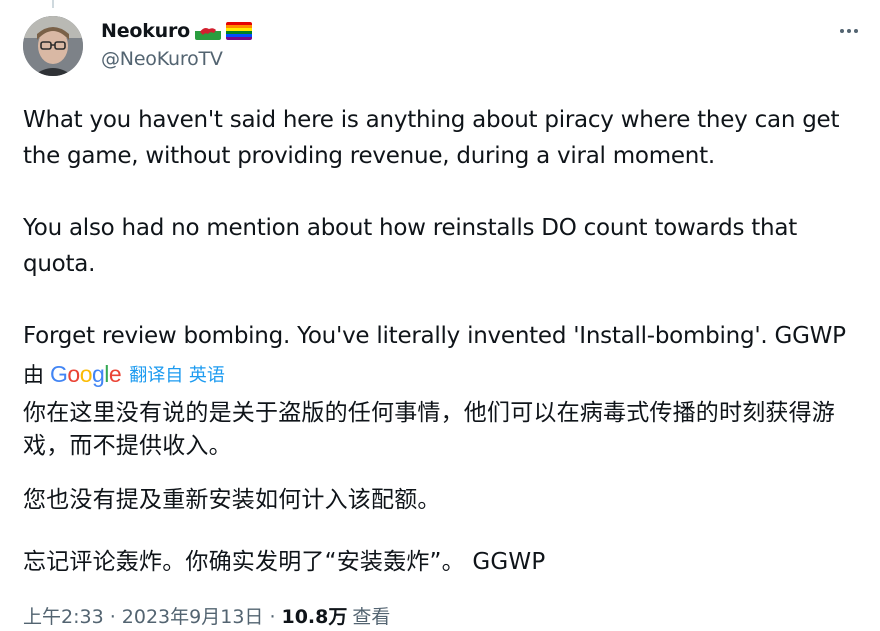  I want to click on rainbow-flag-icon, so click(239, 31).